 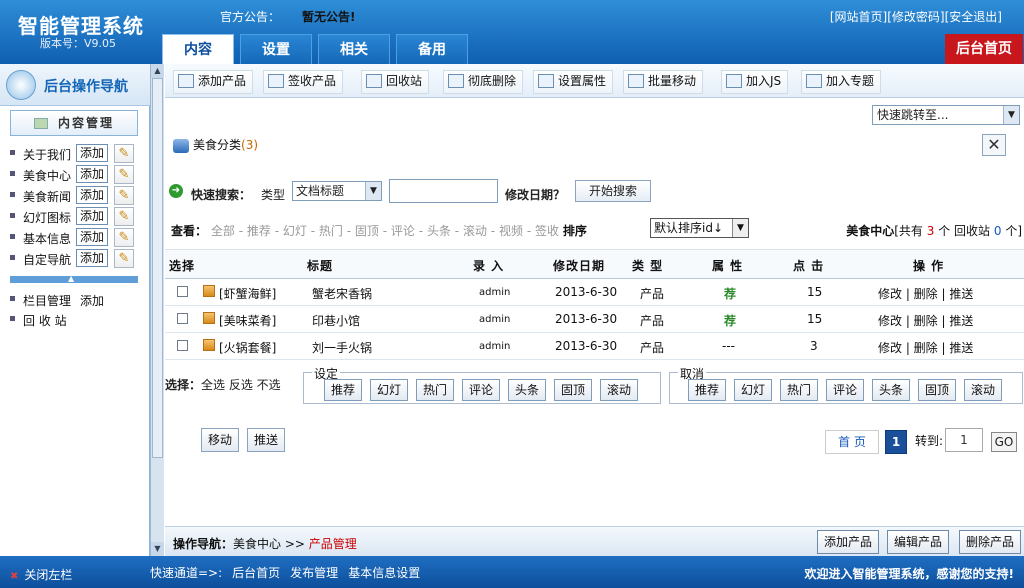 I want to click on scroll-down-icon: ▼, so click(x=157, y=549).